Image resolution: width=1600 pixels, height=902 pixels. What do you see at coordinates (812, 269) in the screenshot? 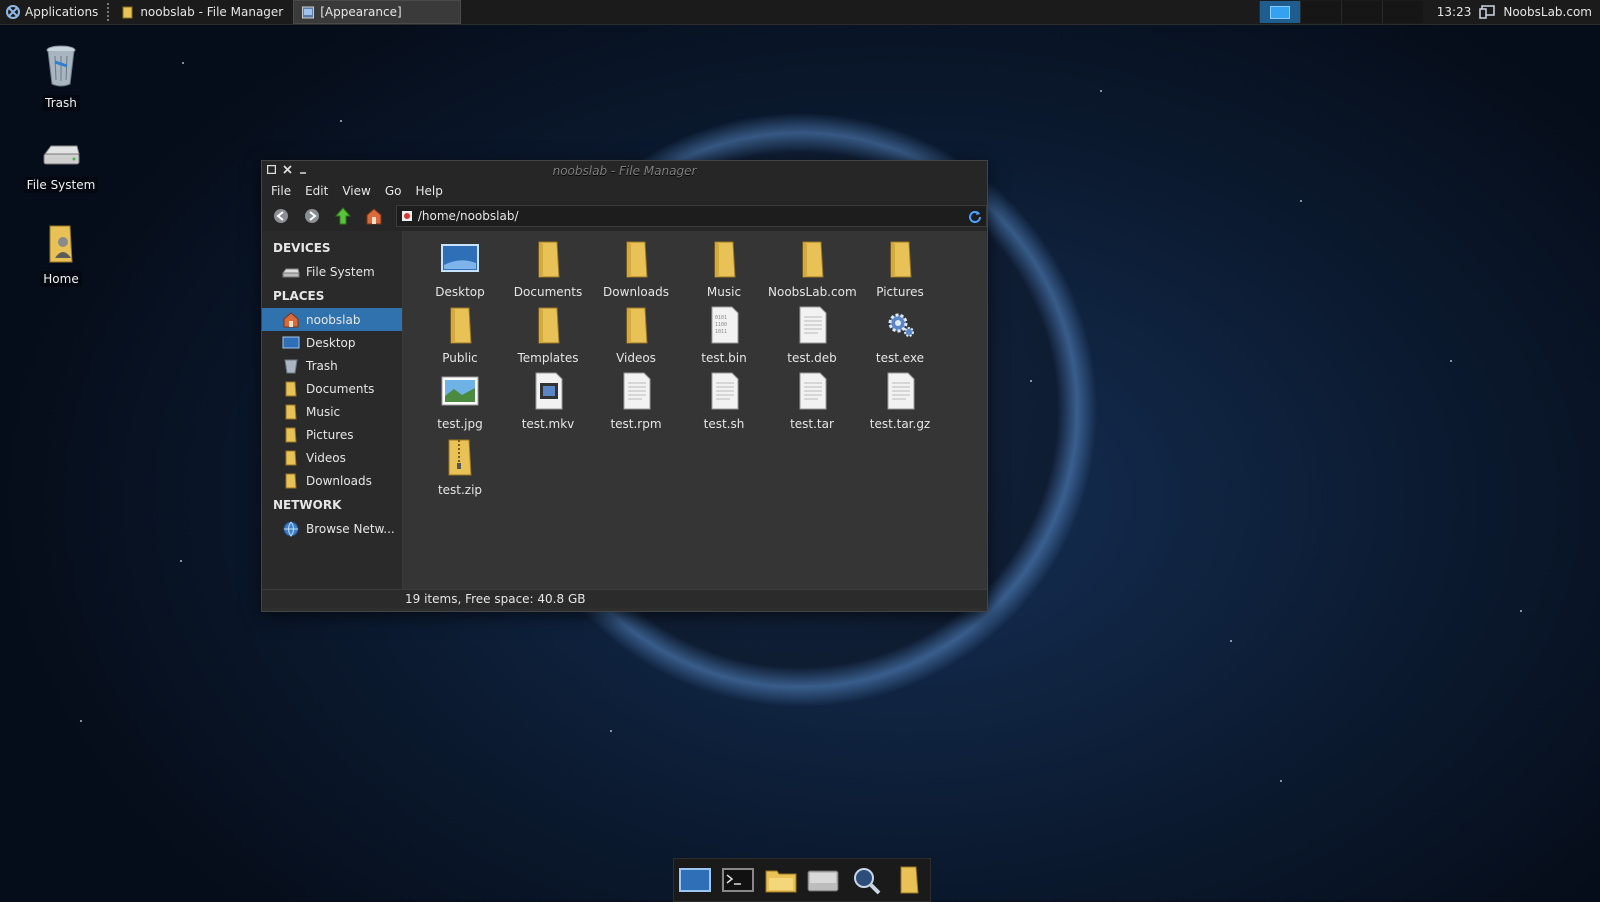
I see `file-item: NoobsLab.com` at bounding box center [812, 269].